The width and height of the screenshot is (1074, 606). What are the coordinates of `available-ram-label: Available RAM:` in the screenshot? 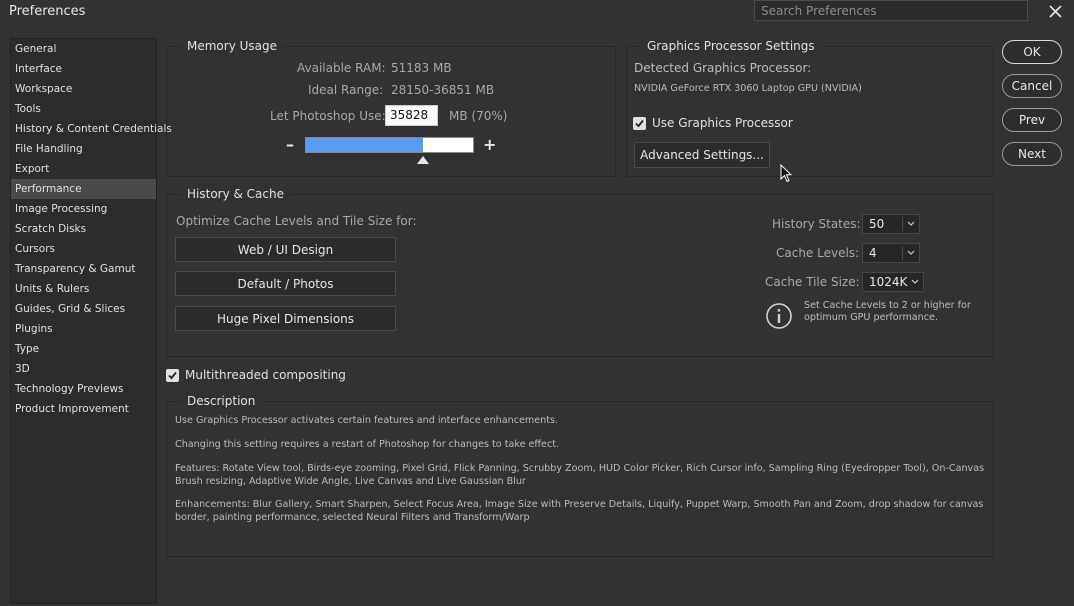 It's located at (341, 68).